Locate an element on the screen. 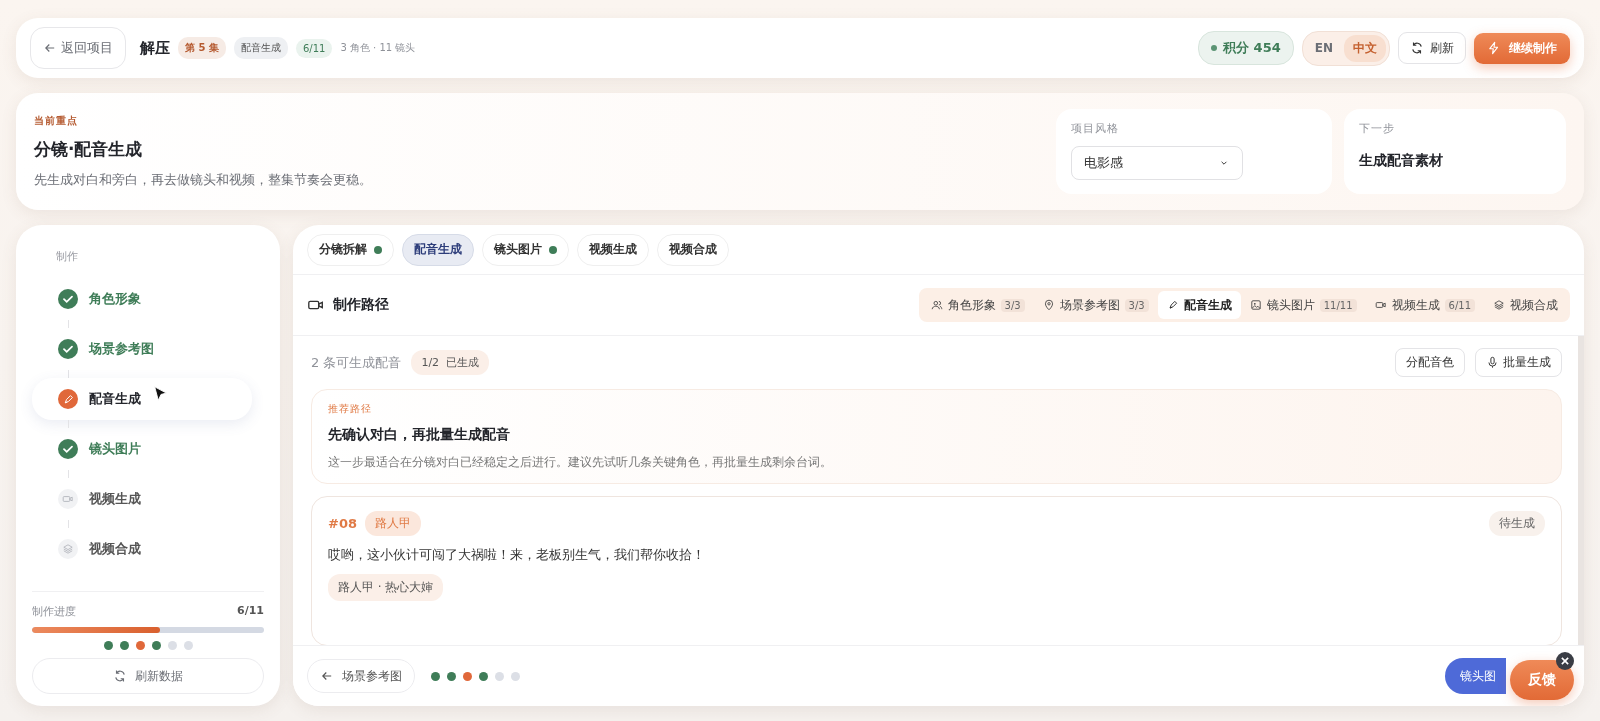 Image resolution: width=1600 pixels, height=721 pixels. path-step: 角色形象 3/3 is located at coordinates (977, 305).